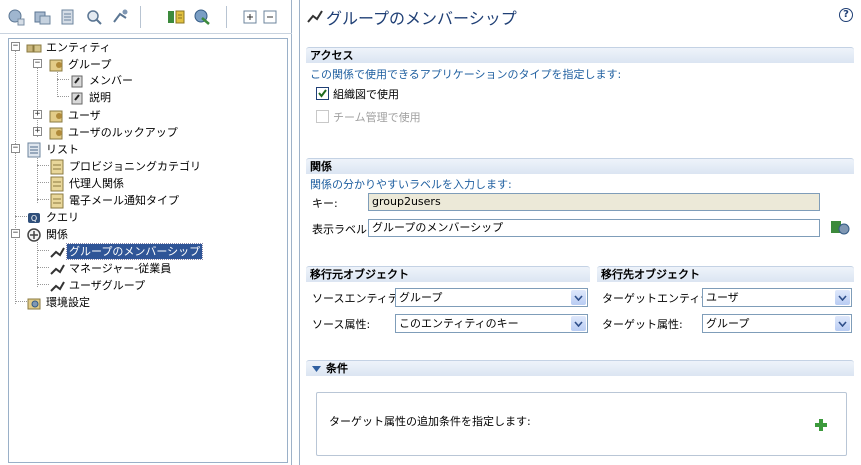 The image size is (861, 465). Describe the element at coordinates (146, 17) in the screenshot. I see `toolbar` at that location.